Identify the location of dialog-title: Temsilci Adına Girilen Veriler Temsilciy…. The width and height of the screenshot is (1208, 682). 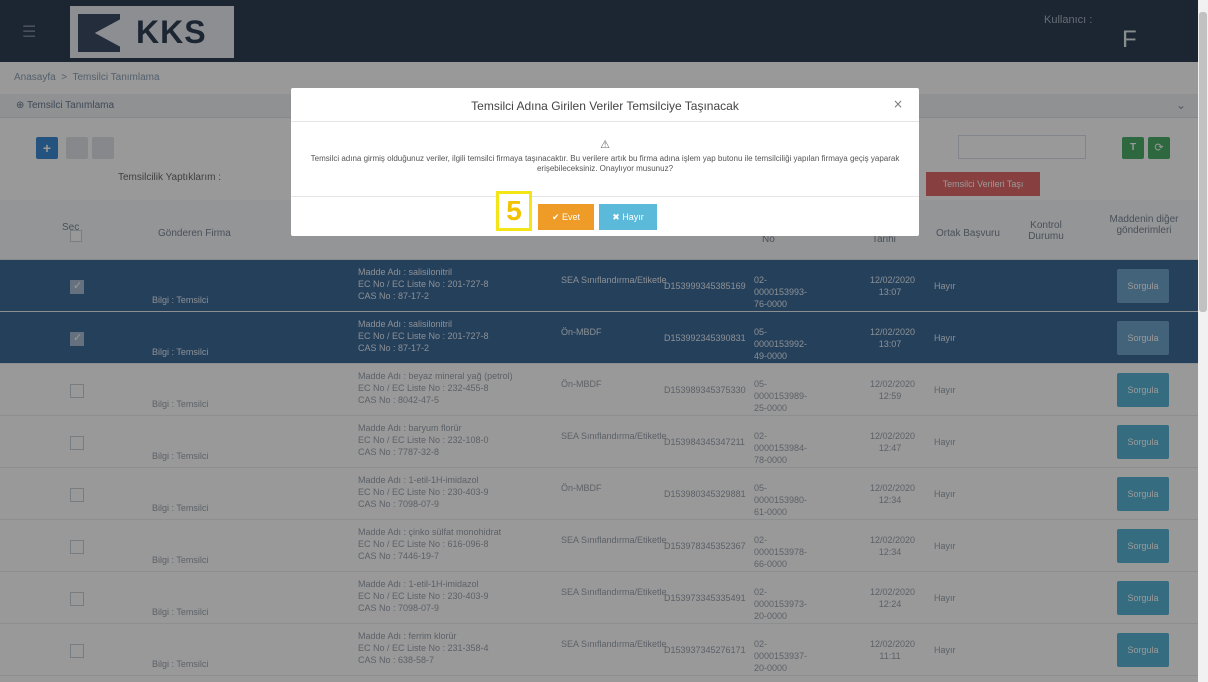
(605, 106).